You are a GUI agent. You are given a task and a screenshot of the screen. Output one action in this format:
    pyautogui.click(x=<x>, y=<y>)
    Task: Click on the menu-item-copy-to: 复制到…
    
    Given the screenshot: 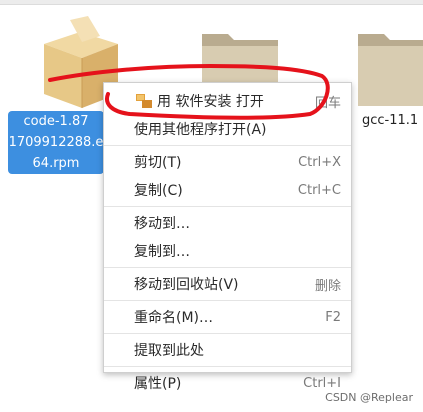 What is the action you would take?
    pyautogui.click(x=227, y=251)
    